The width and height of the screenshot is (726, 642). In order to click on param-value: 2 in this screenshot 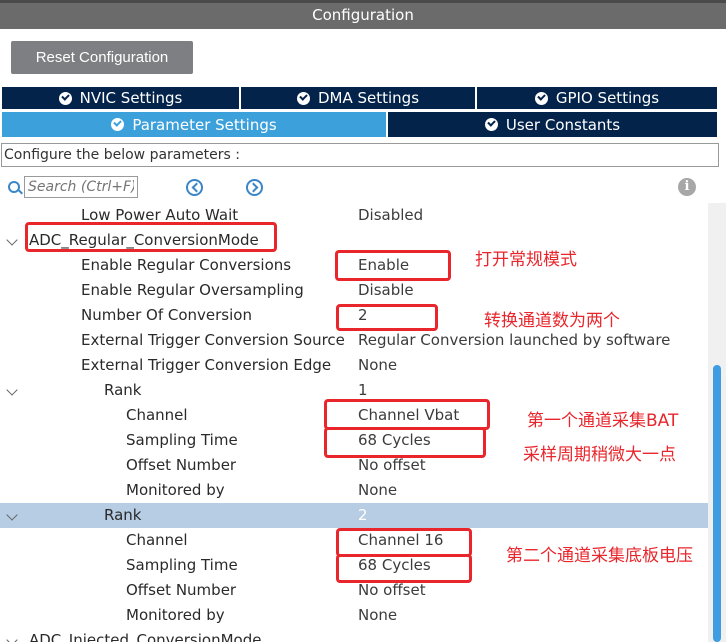, I will do `click(363, 515)`.